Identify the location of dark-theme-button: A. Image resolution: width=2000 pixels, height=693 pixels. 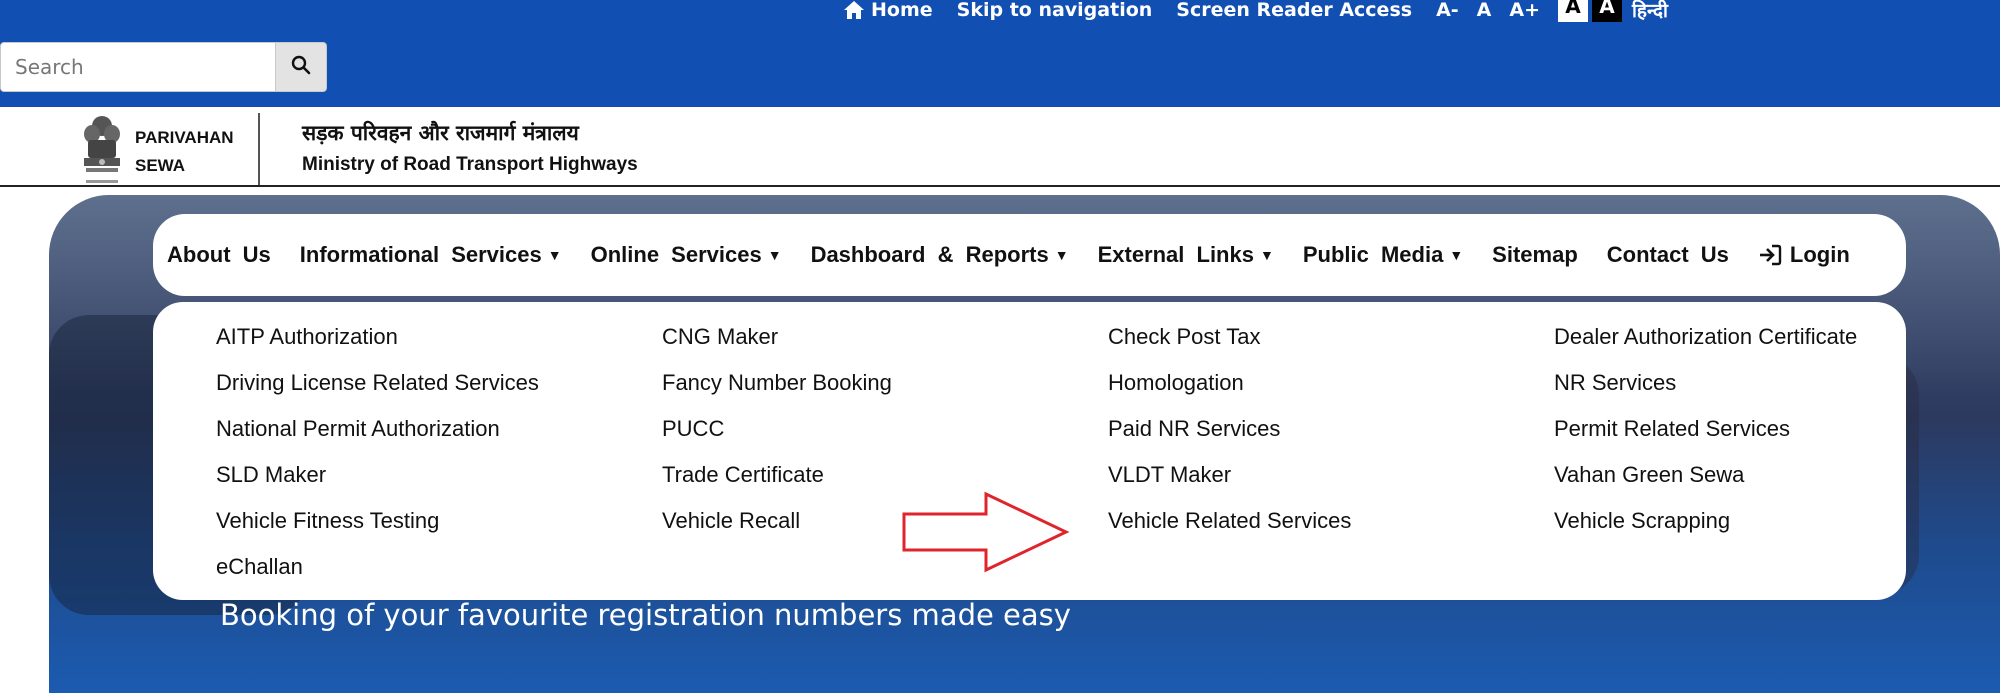
(1607, 11).